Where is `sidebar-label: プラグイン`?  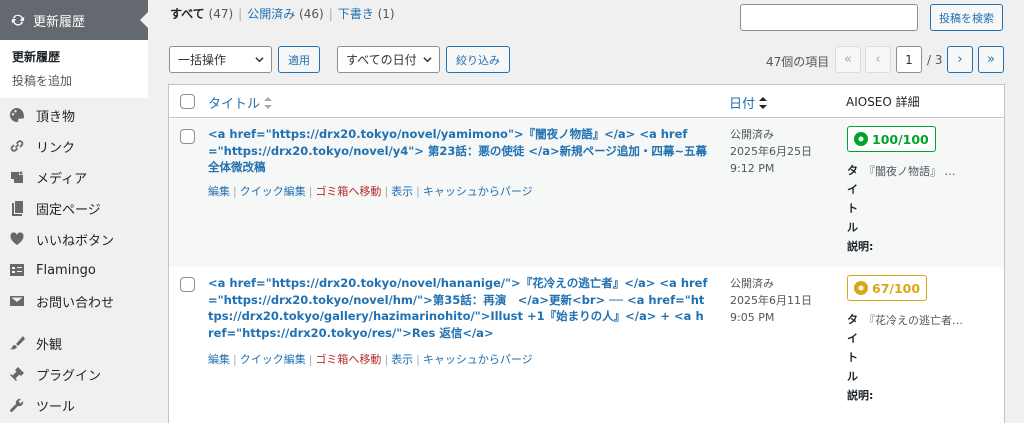 sidebar-label: プラグイン is located at coordinates (69, 376).